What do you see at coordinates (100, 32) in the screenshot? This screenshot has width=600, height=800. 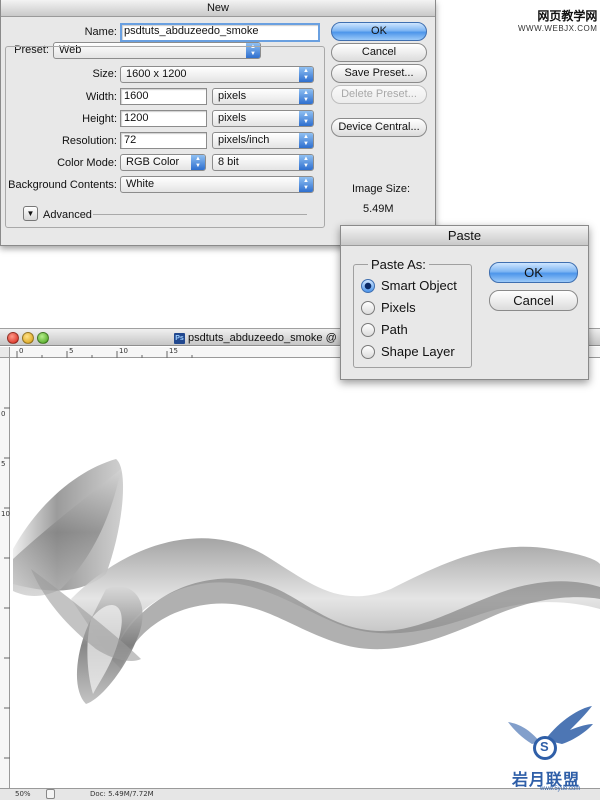 I see `name-label: Name:` at bounding box center [100, 32].